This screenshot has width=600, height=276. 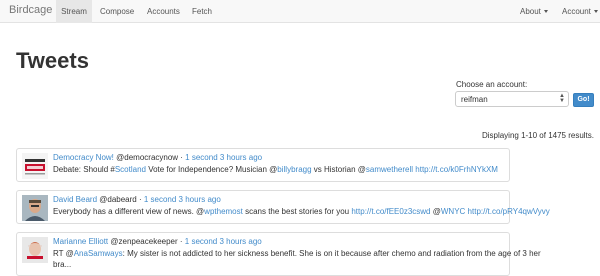 I want to click on mention-link: samwetherell, so click(x=389, y=169).